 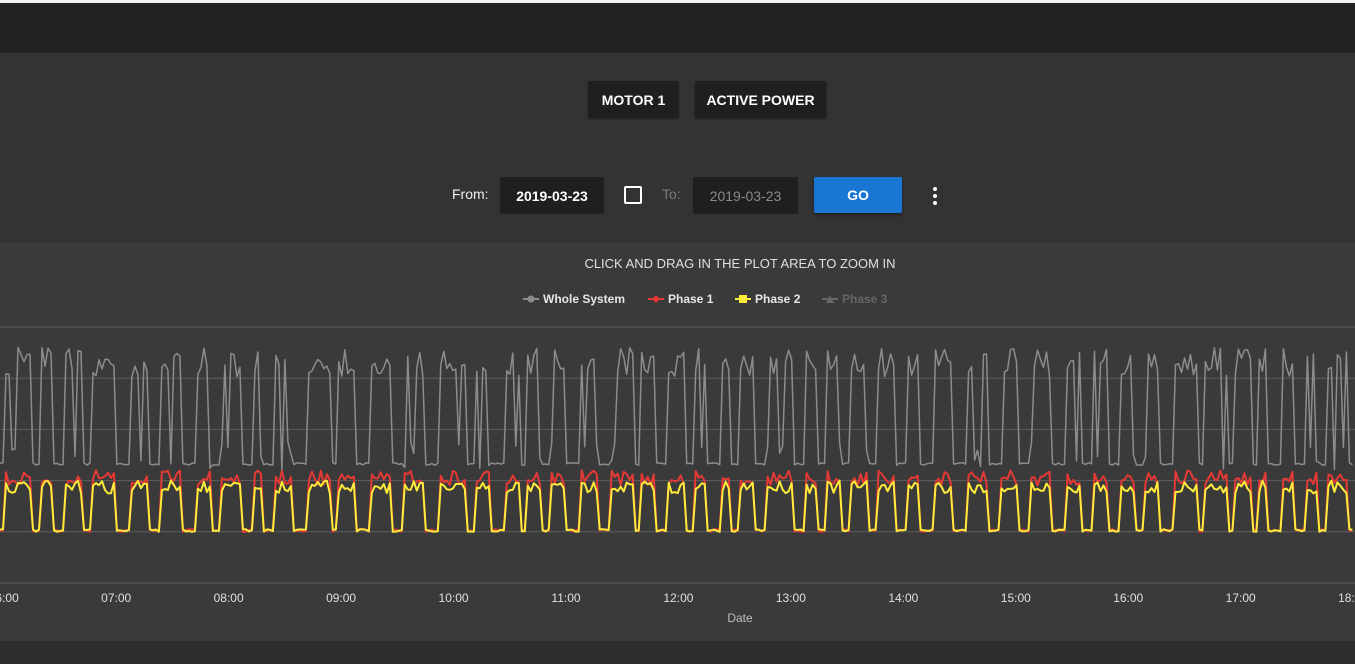 I want to click on x-tick-label: 09:00, so click(x=341, y=598).